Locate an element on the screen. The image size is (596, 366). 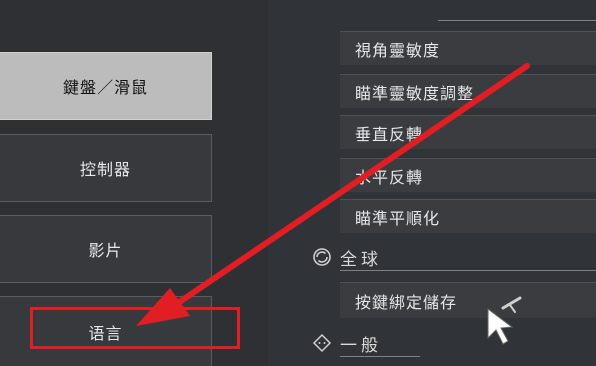
section-global-title: 全球 is located at coordinates (361, 259).